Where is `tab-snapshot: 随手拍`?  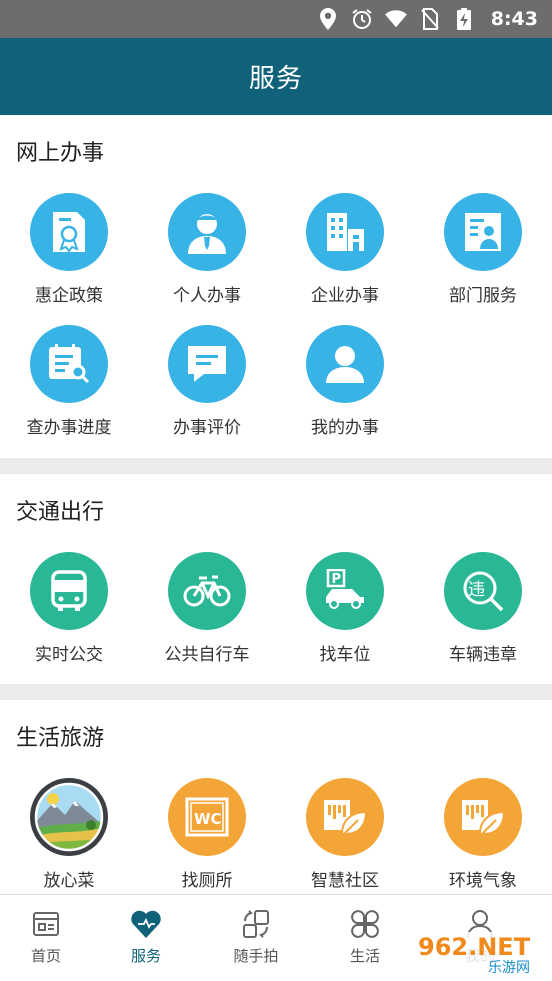
tab-snapshot: 随手拍 is located at coordinates (256, 936).